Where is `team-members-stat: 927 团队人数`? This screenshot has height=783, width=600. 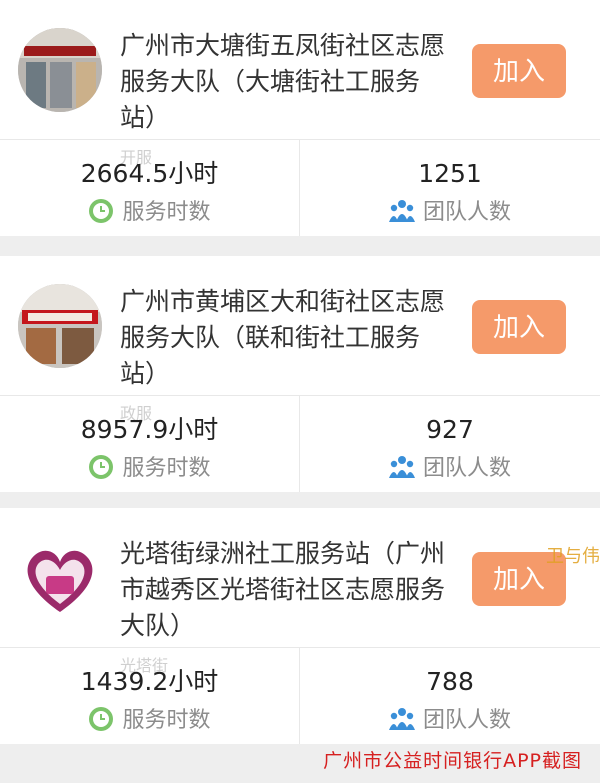 team-members-stat: 927 团队人数 is located at coordinates (450, 444).